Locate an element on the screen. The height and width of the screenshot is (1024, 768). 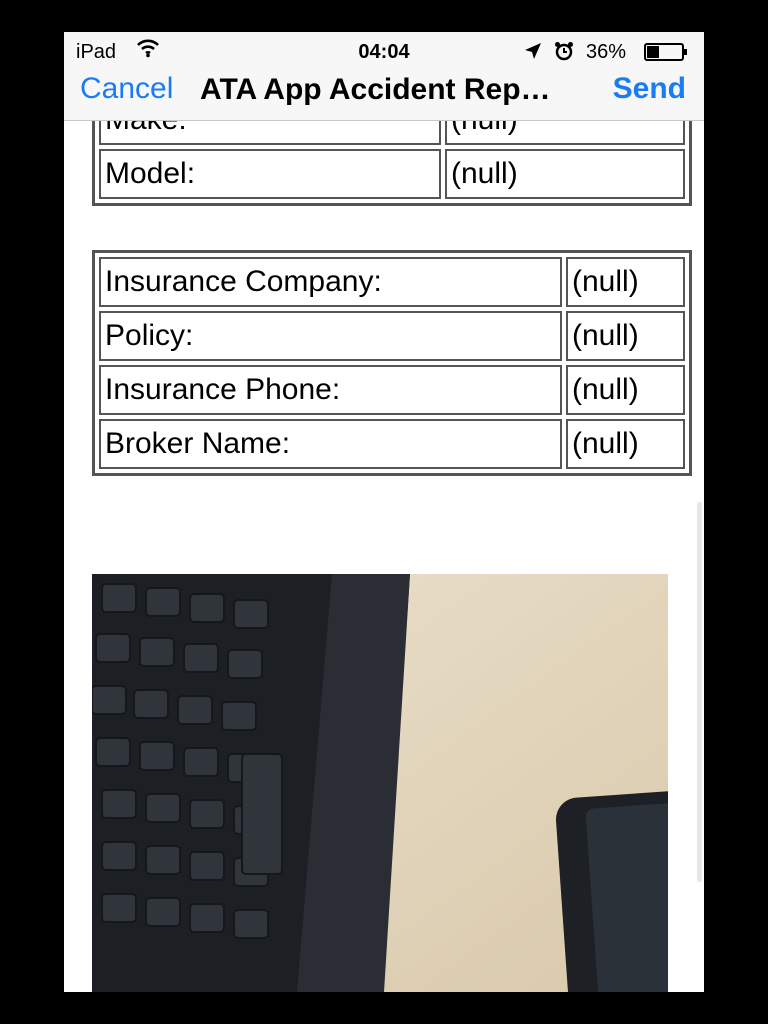
table-row: Broker Name: (null) is located at coordinates (392, 444).